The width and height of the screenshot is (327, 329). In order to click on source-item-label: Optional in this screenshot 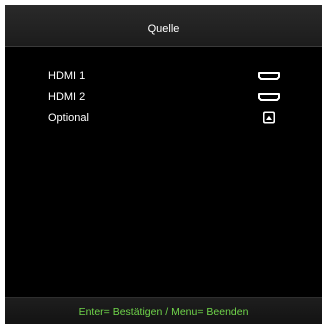, I will do `click(68, 118)`.